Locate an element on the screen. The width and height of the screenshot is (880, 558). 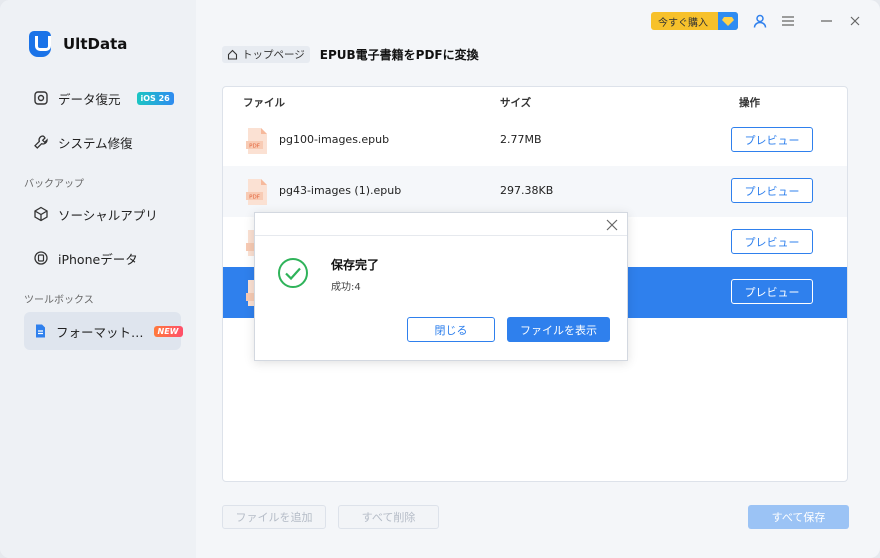
save-all-button: すべて保存 is located at coordinates (798, 517).